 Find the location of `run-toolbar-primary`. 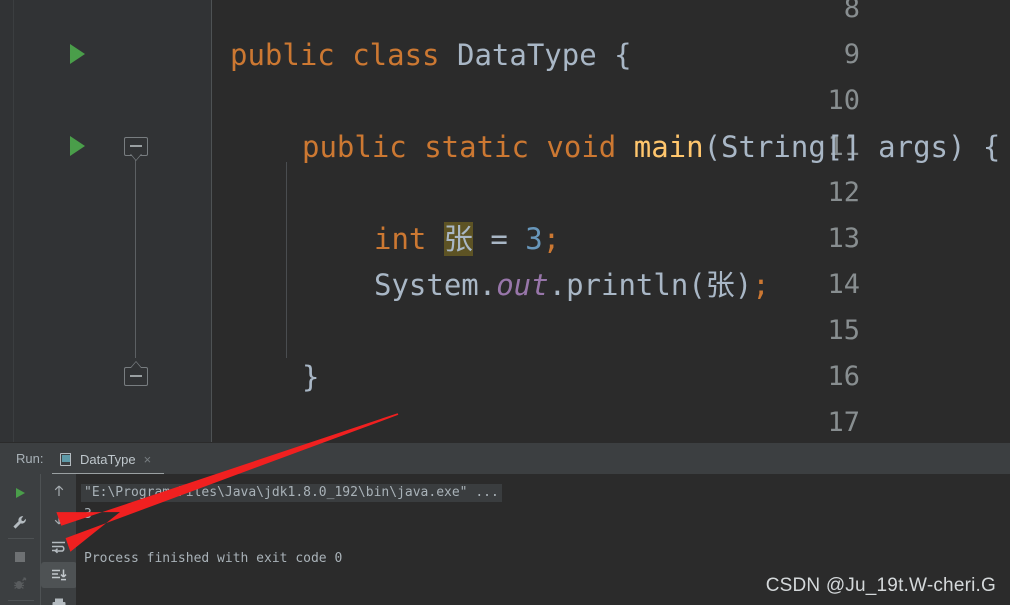

run-toolbar-primary is located at coordinates (20, 539).